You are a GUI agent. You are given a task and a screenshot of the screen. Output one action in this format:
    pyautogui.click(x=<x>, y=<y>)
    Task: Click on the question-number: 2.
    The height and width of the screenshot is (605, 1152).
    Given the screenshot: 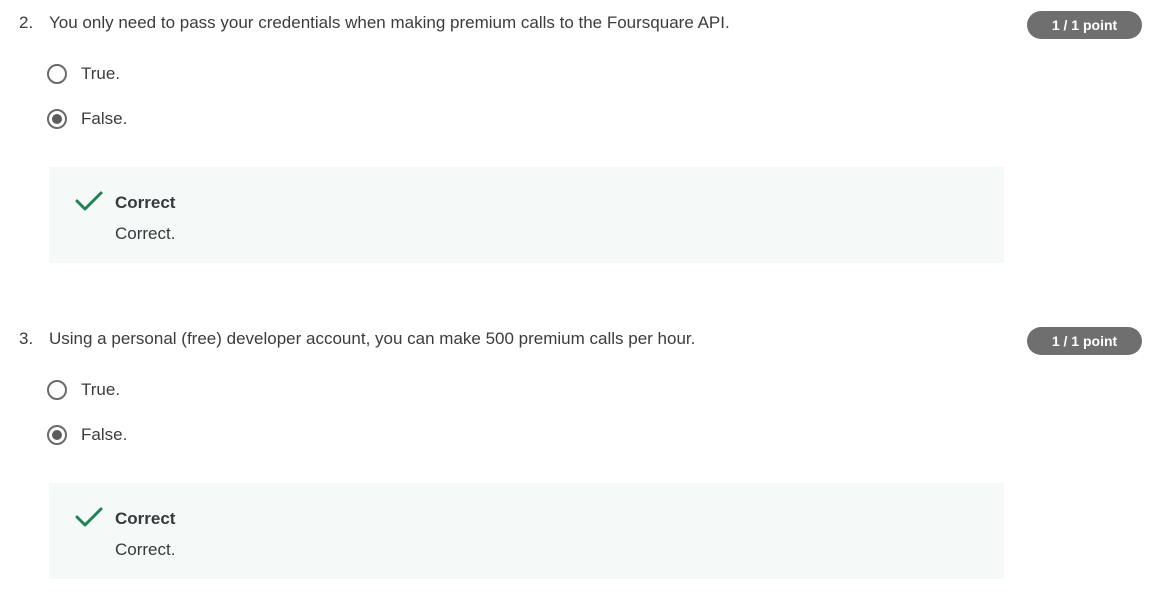 What is the action you would take?
    pyautogui.click(x=26, y=22)
    